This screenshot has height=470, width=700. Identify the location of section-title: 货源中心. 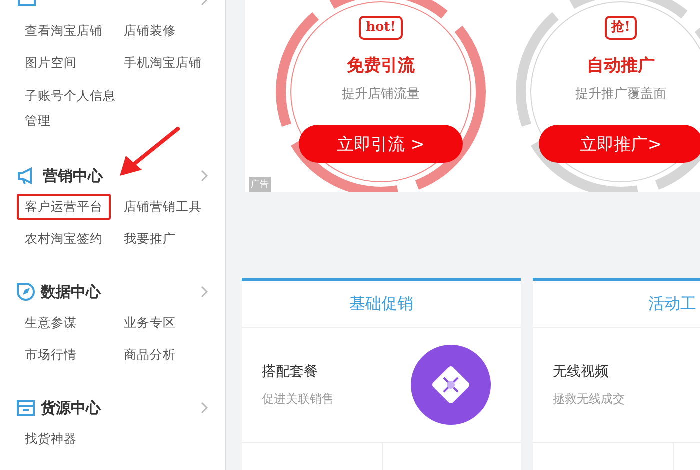
(121, 408).